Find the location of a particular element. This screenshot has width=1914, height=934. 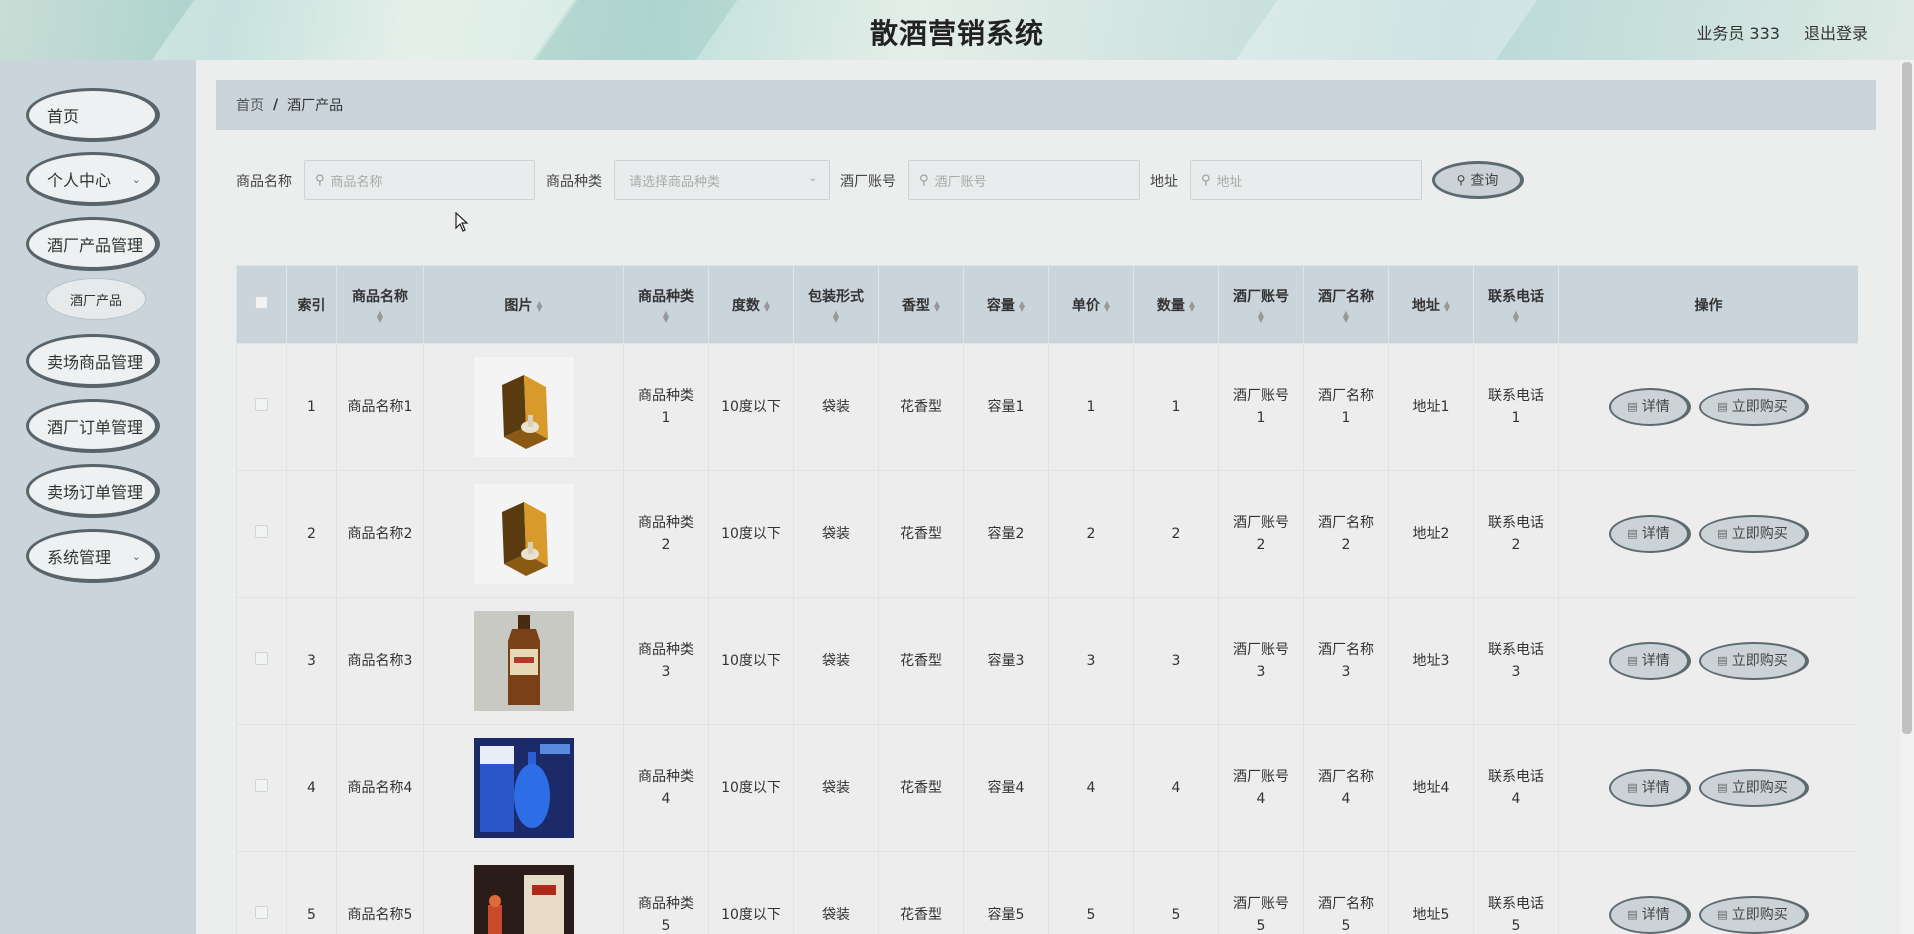

cell-qty: 1 is located at coordinates (1176, 407).